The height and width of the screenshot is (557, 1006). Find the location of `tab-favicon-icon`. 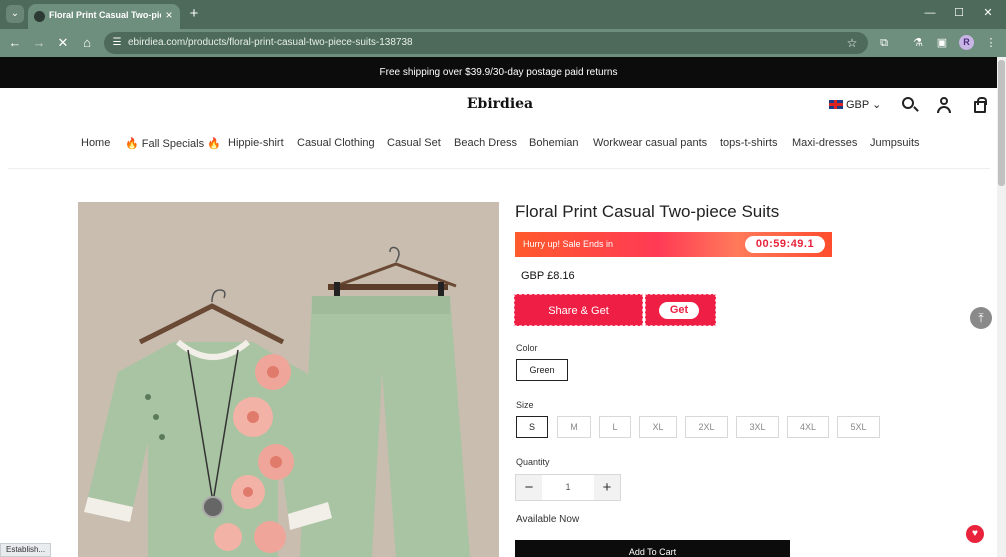

tab-favicon-icon is located at coordinates (39, 16).